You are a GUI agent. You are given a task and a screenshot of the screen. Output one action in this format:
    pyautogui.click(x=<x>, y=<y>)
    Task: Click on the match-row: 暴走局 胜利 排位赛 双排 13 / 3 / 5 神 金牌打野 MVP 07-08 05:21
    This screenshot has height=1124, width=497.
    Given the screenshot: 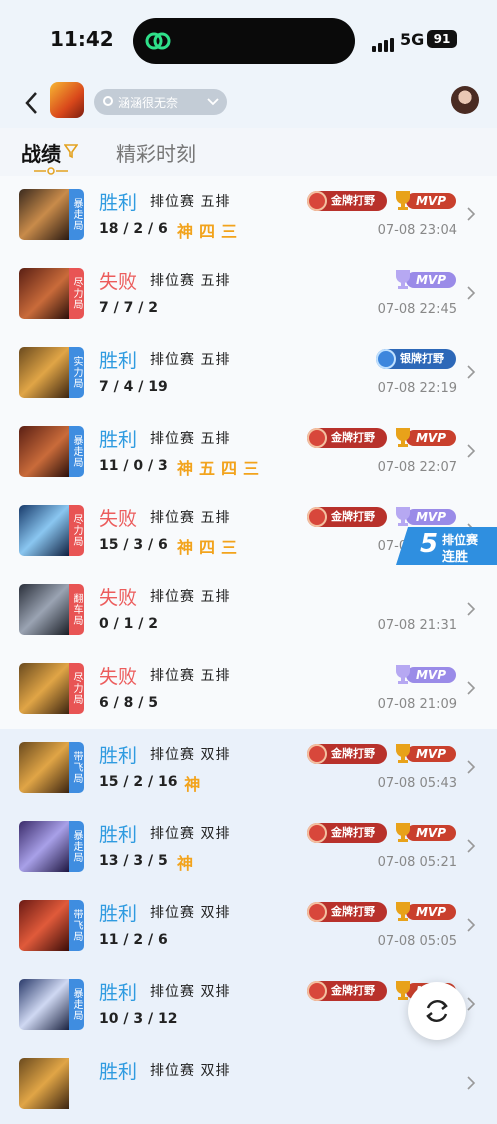 What is the action you would take?
    pyautogui.click(x=248, y=847)
    